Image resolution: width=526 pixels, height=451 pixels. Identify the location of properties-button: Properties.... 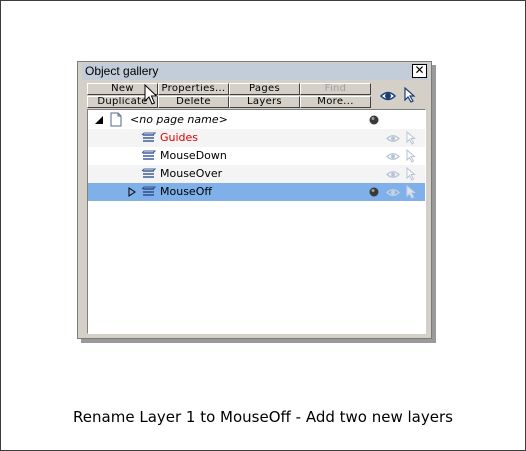
(193, 89).